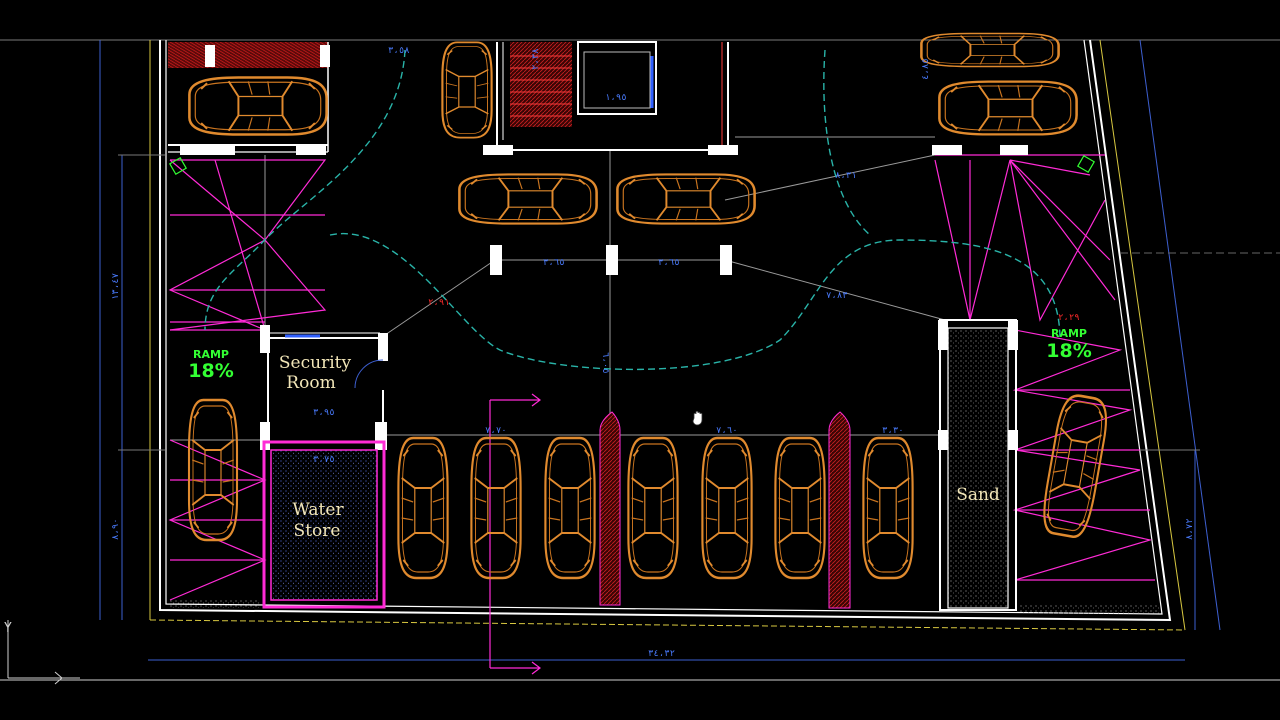 The height and width of the screenshot is (720, 1280). Describe the element at coordinates (116, 286) in the screenshot. I see `dim-left-height: ١٣،٤٧` at that location.